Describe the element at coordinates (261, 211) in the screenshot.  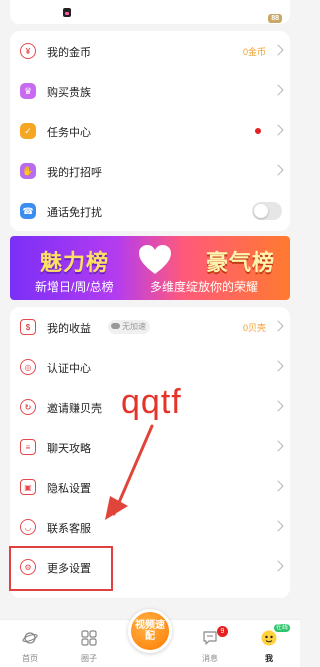
I see `toggle-knob` at that location.